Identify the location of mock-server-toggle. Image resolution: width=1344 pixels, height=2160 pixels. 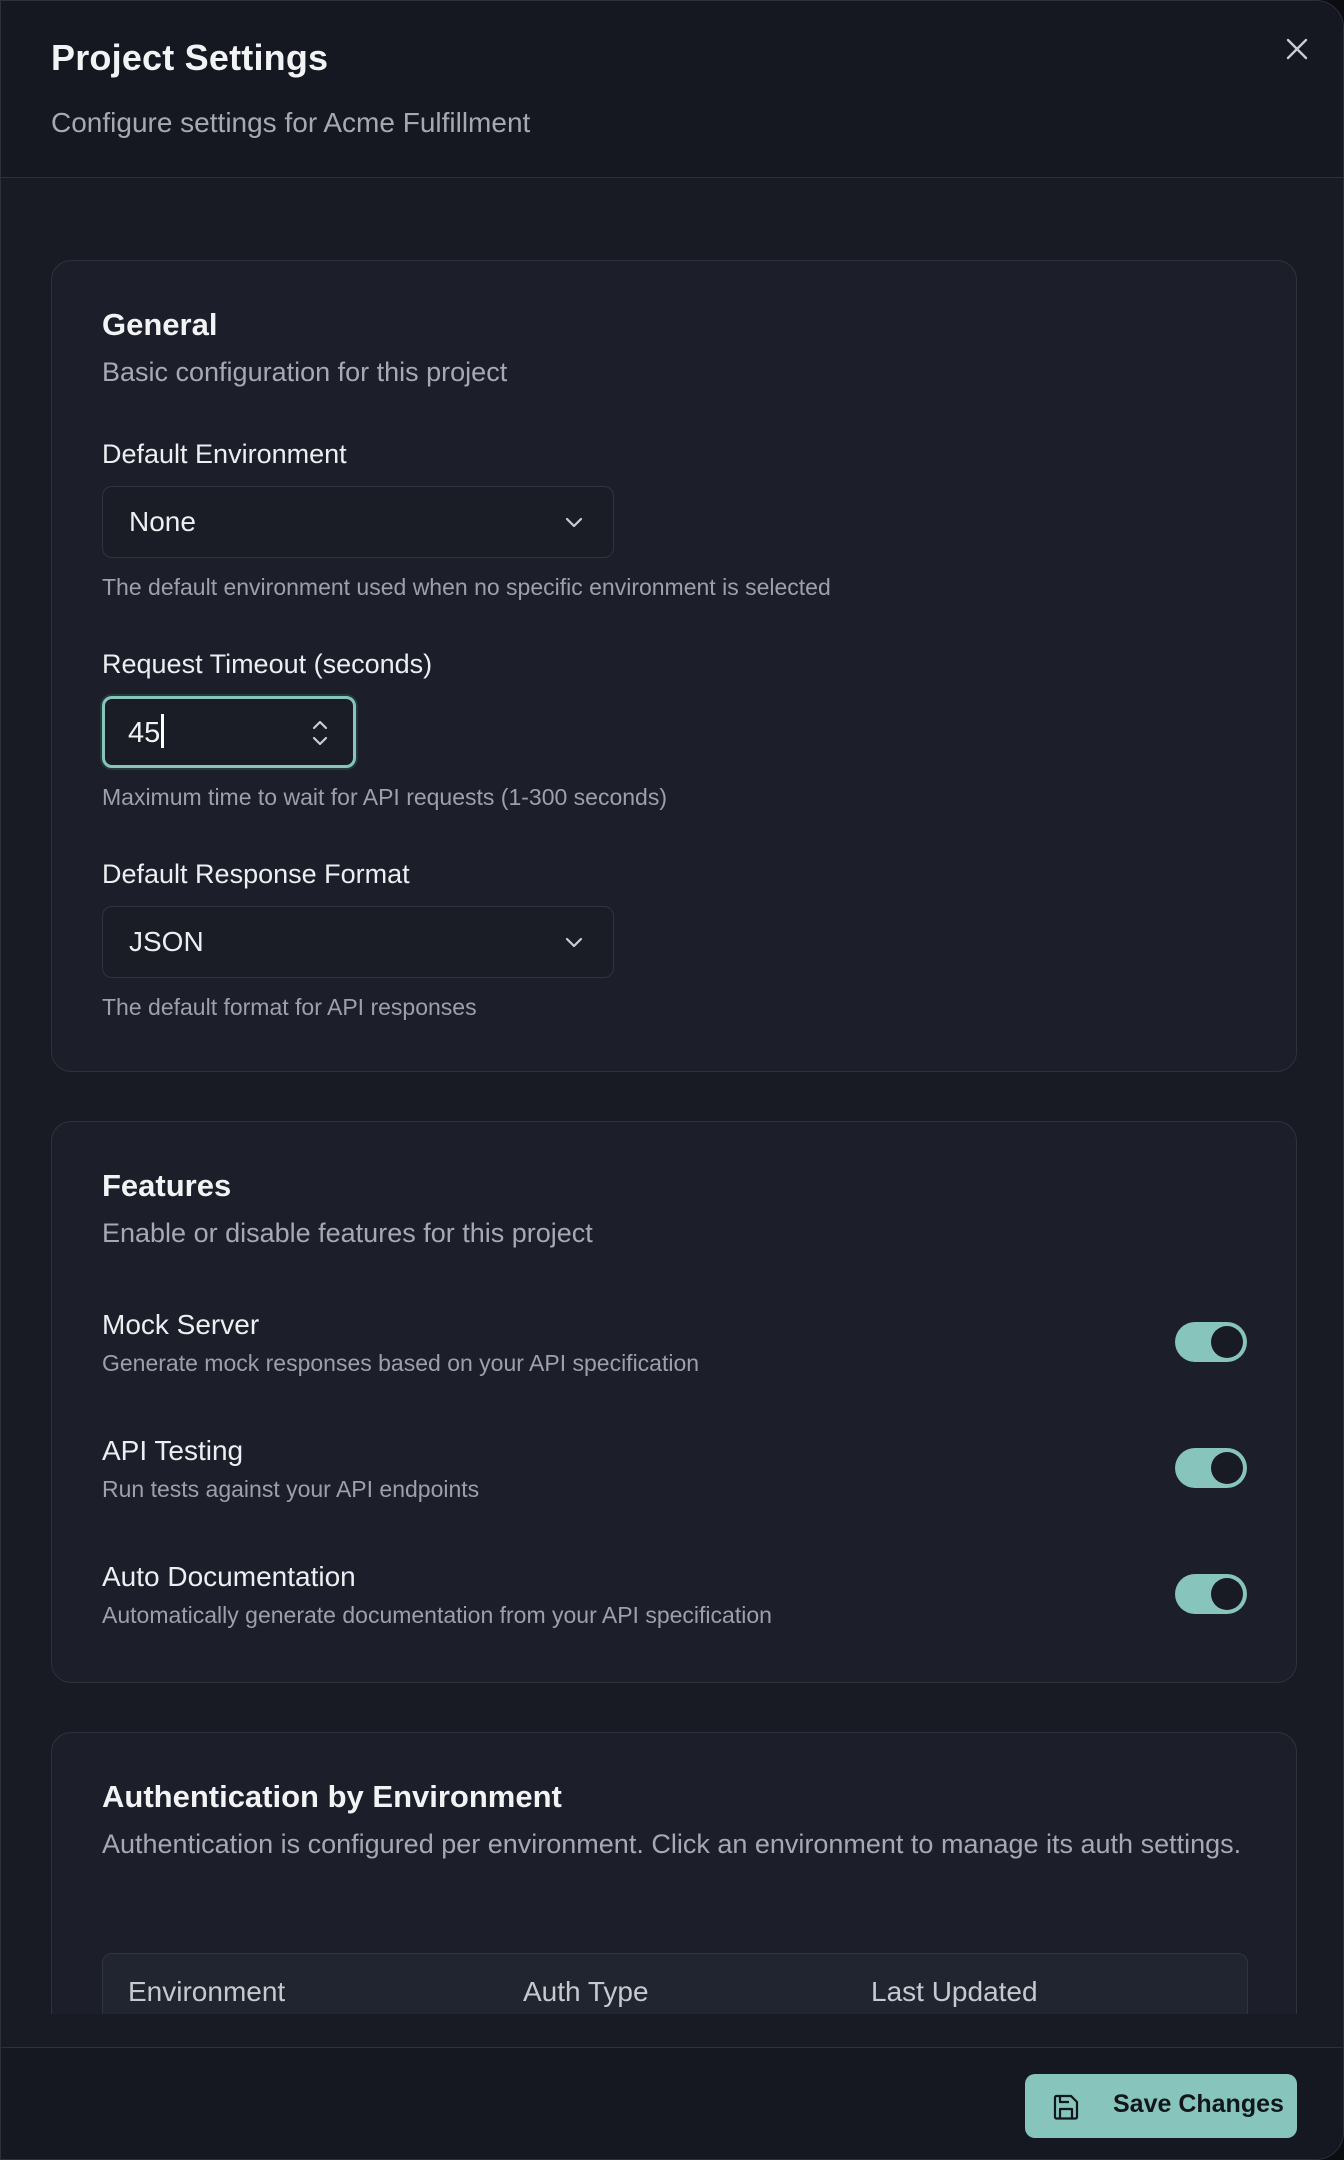
(1211, 1342).